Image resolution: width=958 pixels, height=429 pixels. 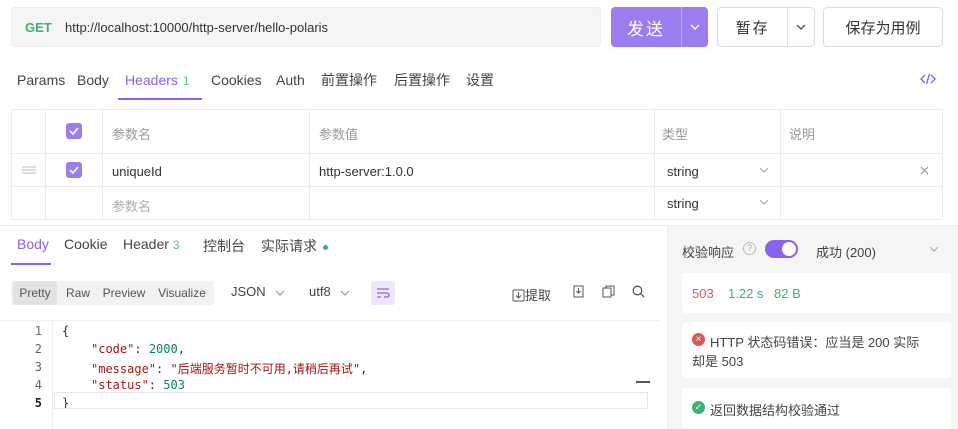 What do you see at coordinates (683, 203) in the screenshot?
I see `new-header-type-value: string` at bounding box center [683, 203].